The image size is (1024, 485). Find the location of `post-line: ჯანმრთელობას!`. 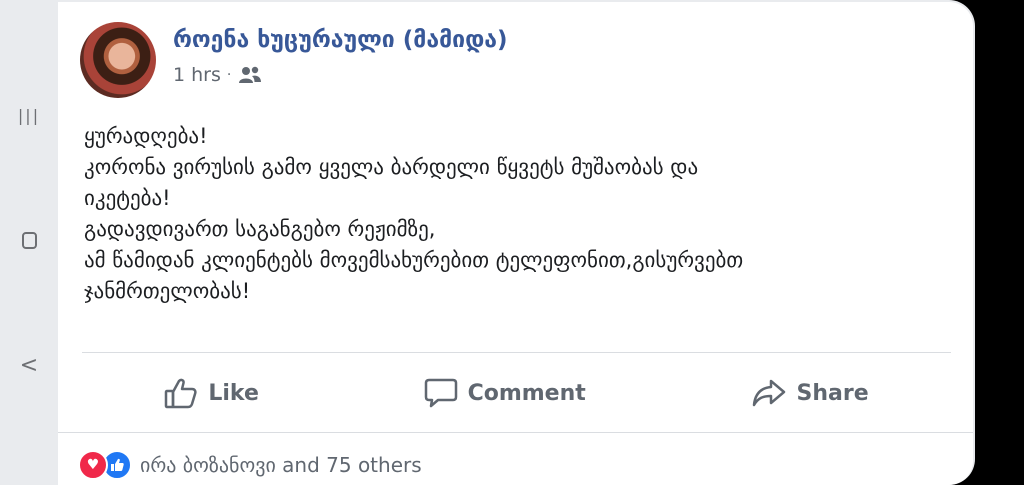

post-line: ჯანმრთელობას! is located at coordinates (167, 291).